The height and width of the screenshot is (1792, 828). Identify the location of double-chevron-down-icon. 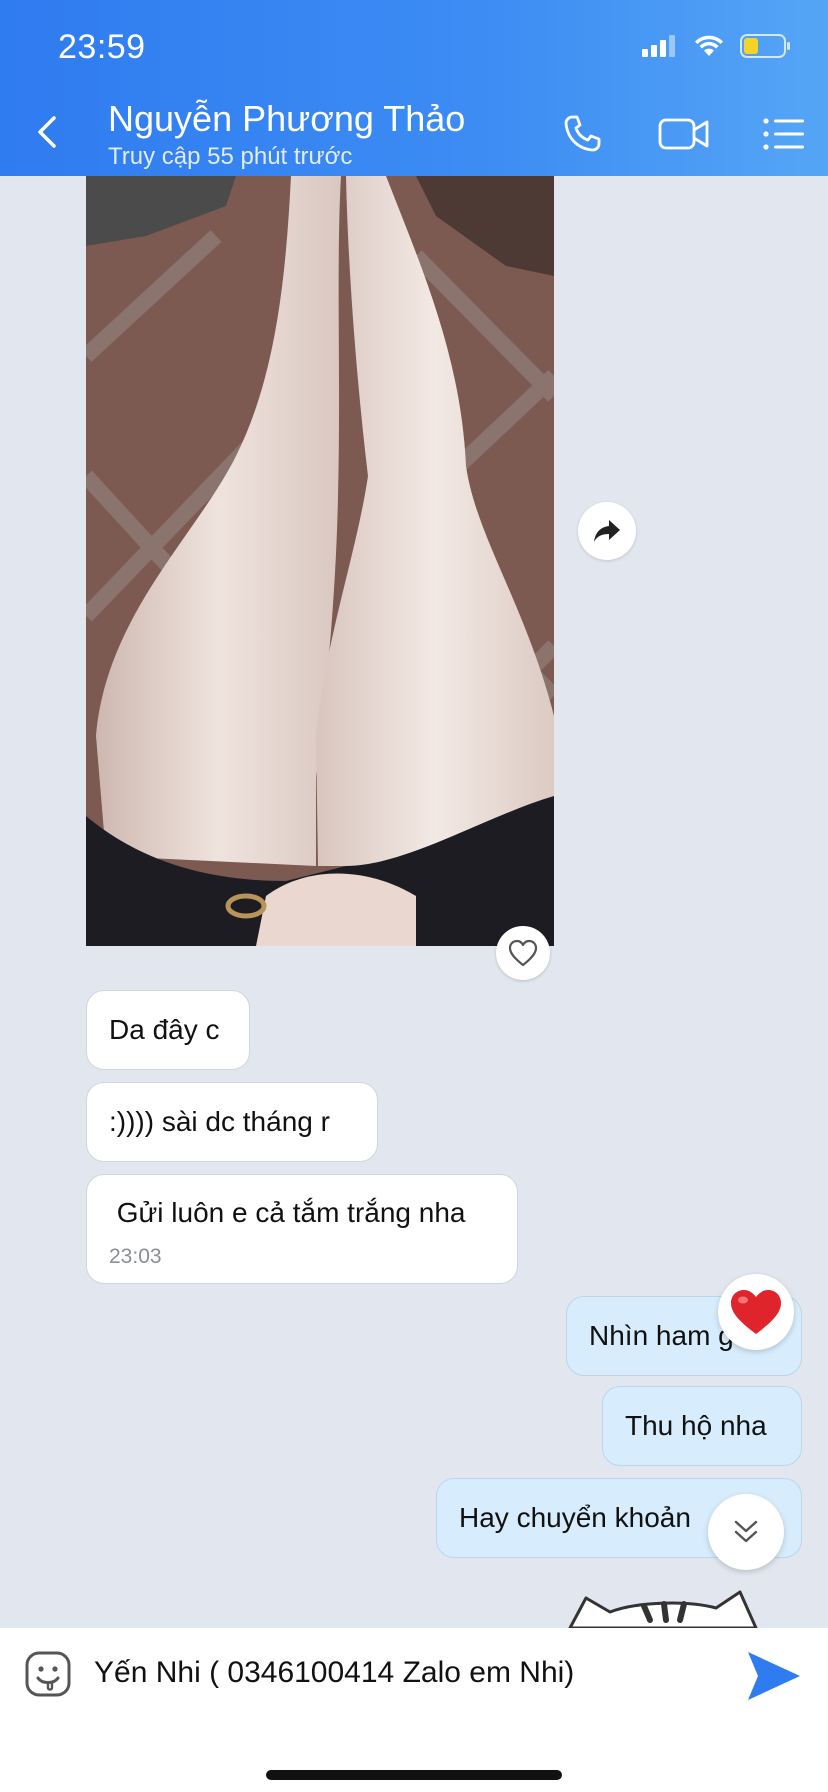
(746, 1531).